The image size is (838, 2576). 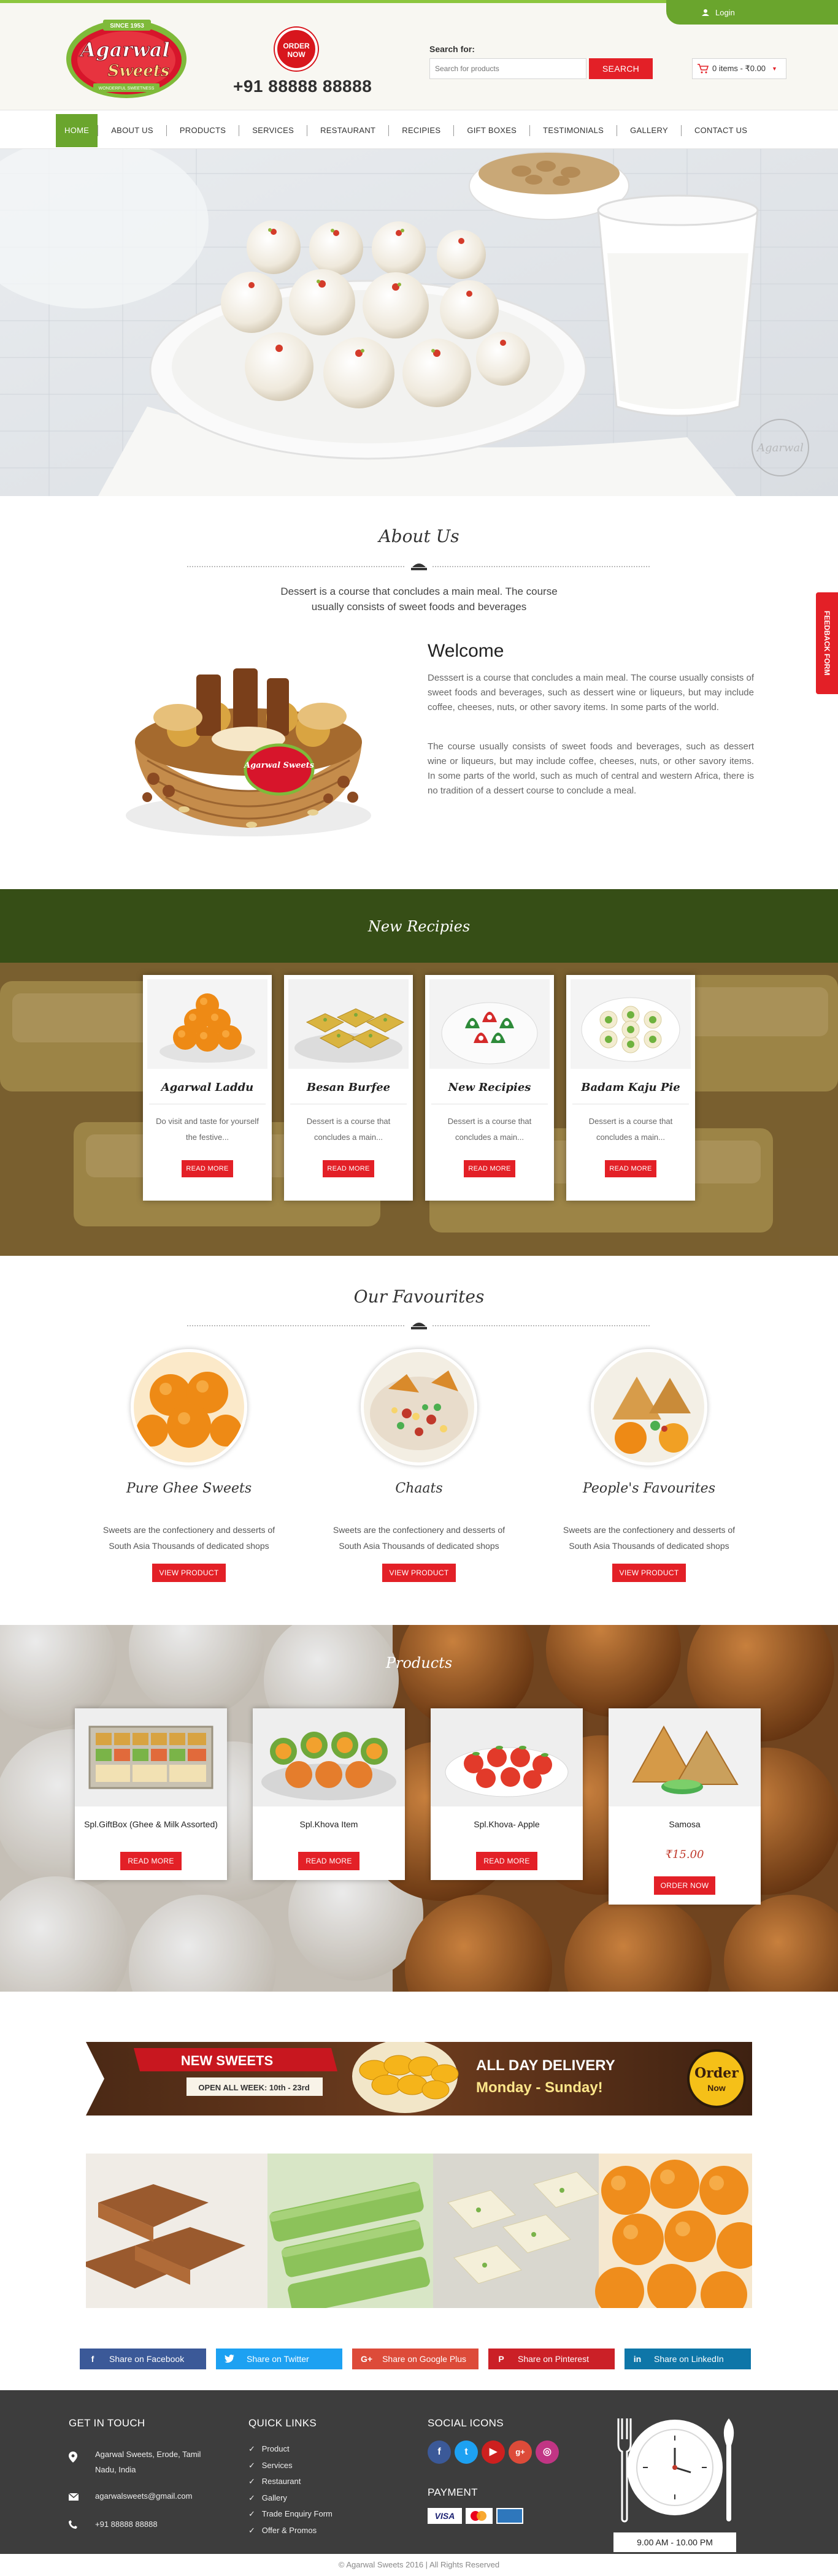 What do you see at coordinates (551, 2359) in the screenshot?
I see `share-pinterest-button: P Share on Pinterest` at bounding box center [551, 2359].